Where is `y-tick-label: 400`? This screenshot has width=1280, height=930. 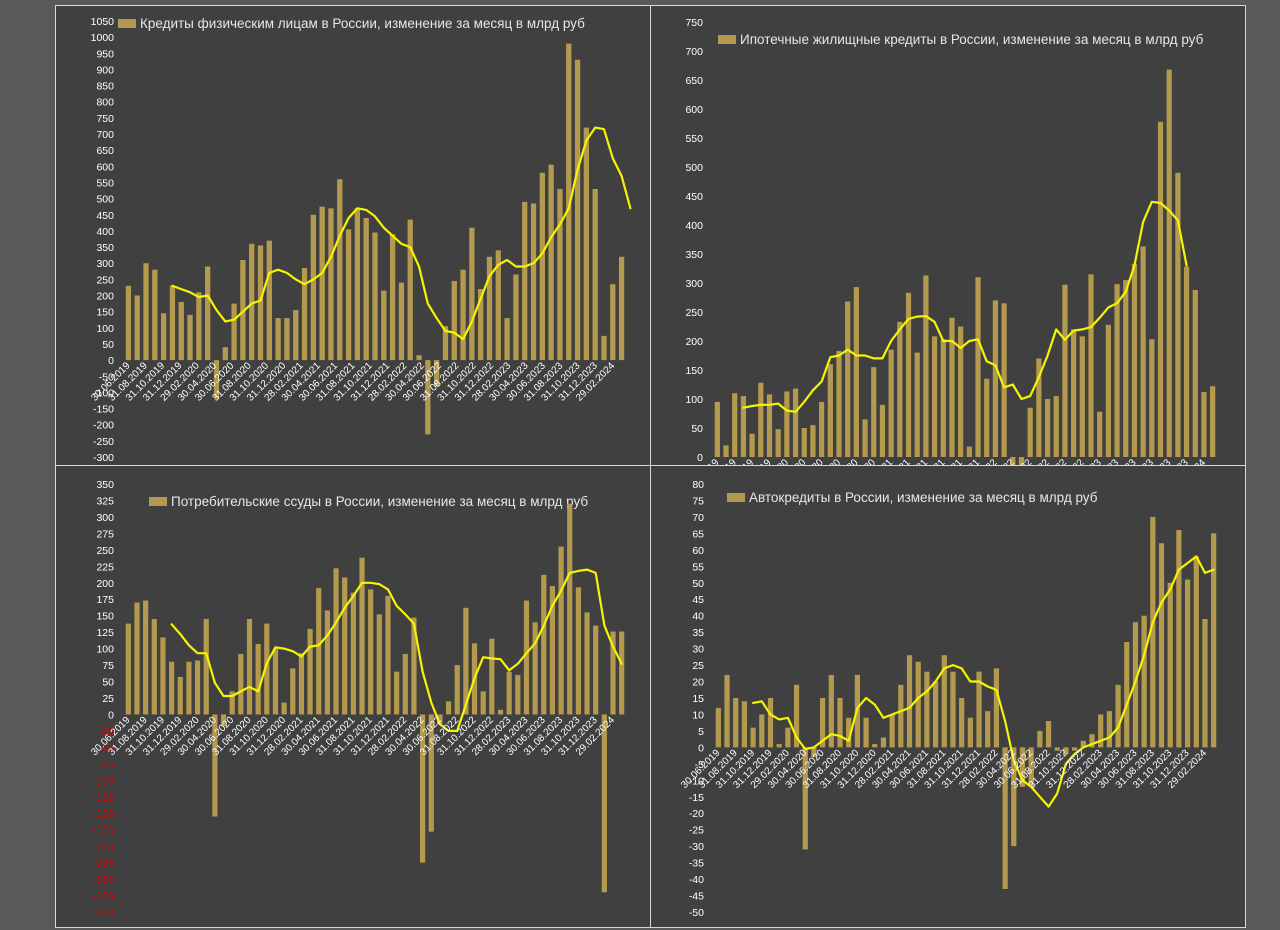 y-tick-label: 400 is located at coordinates (694, 226).